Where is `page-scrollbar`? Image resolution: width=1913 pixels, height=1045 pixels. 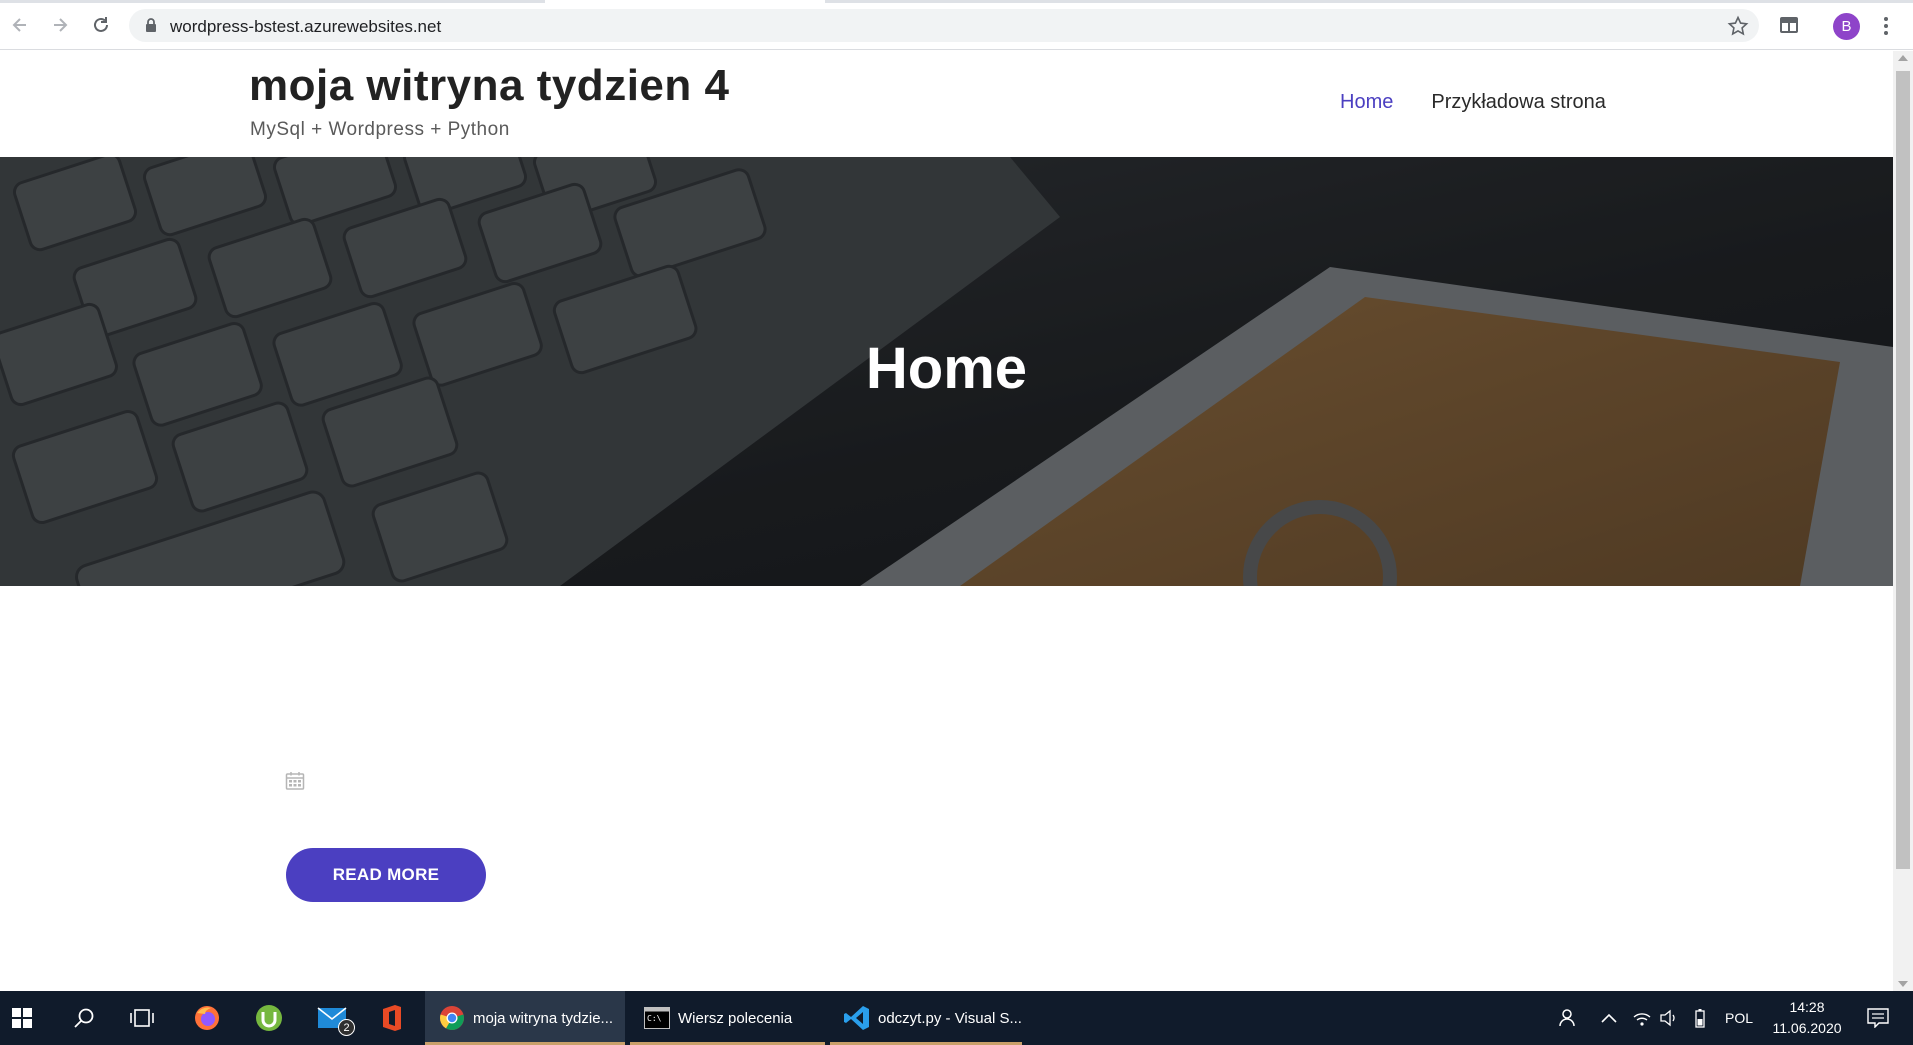 page-scrollbar is located at coordinates (1903, 521).